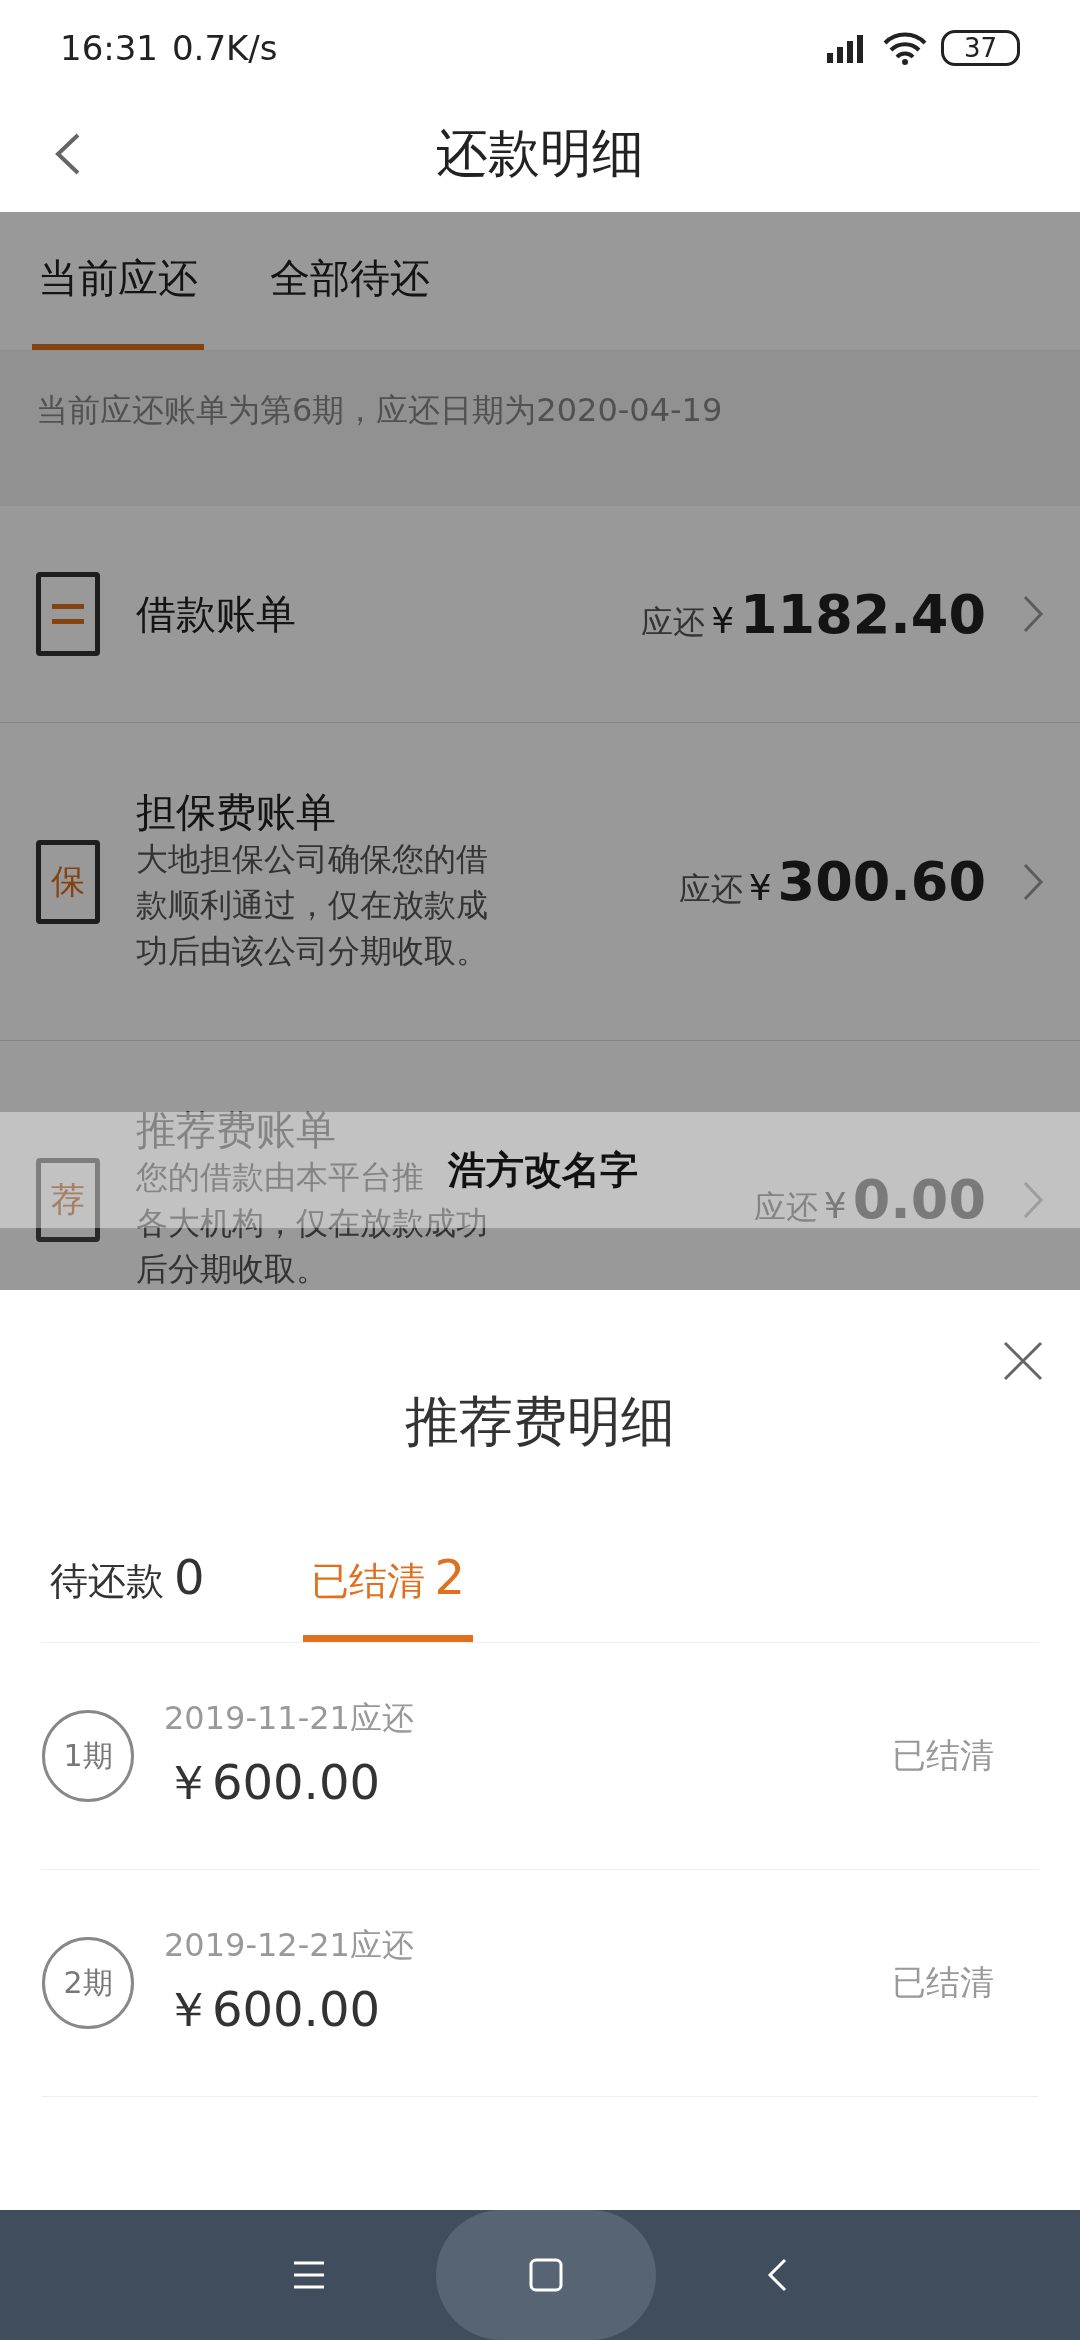 Image resolution: width=1080 pixels, height=2340 pixels. Describe the element at coordinates (216, 614) in the screenshot. I see `bill-title: 借款账单` at that location.